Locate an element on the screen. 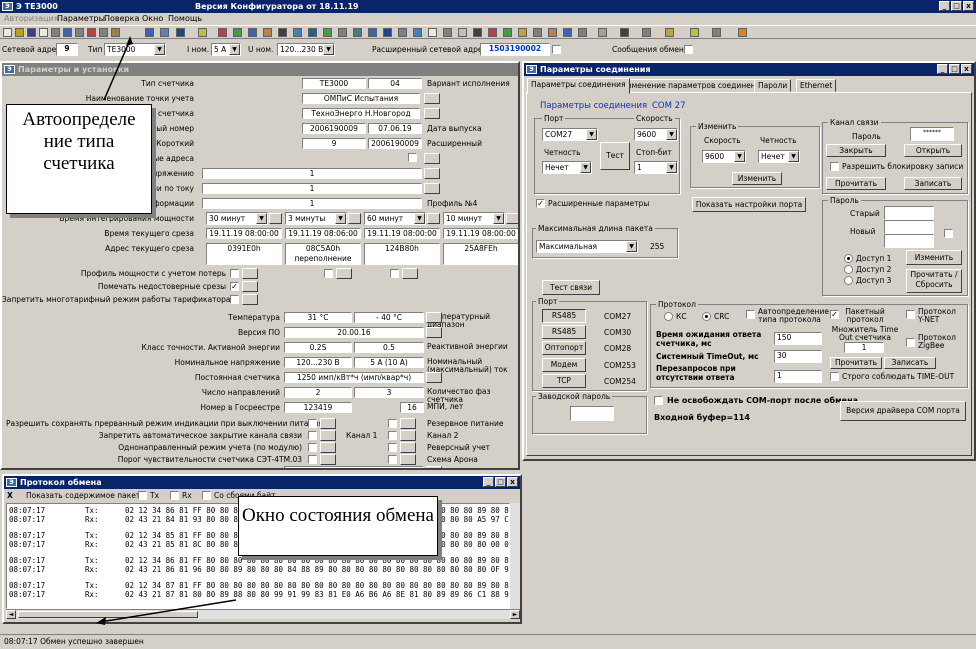 This screenshot has width=976, height=649. check-icon is located at coordinates (327, 32).